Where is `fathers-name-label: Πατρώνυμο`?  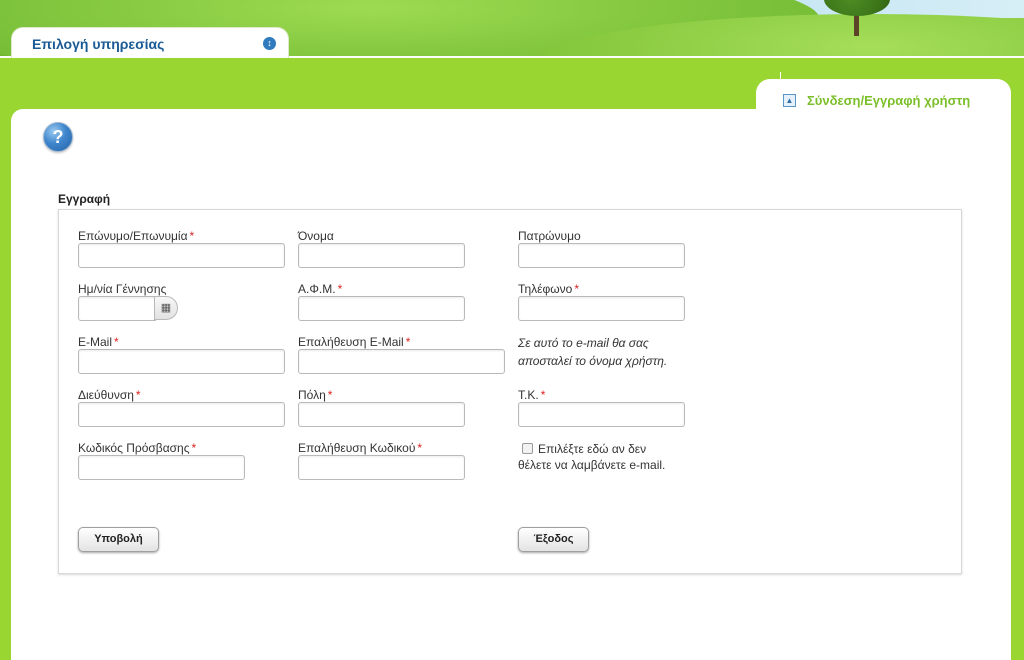 fathers-name-label: Πατρώνυμο is located at coordinates (549, 236).